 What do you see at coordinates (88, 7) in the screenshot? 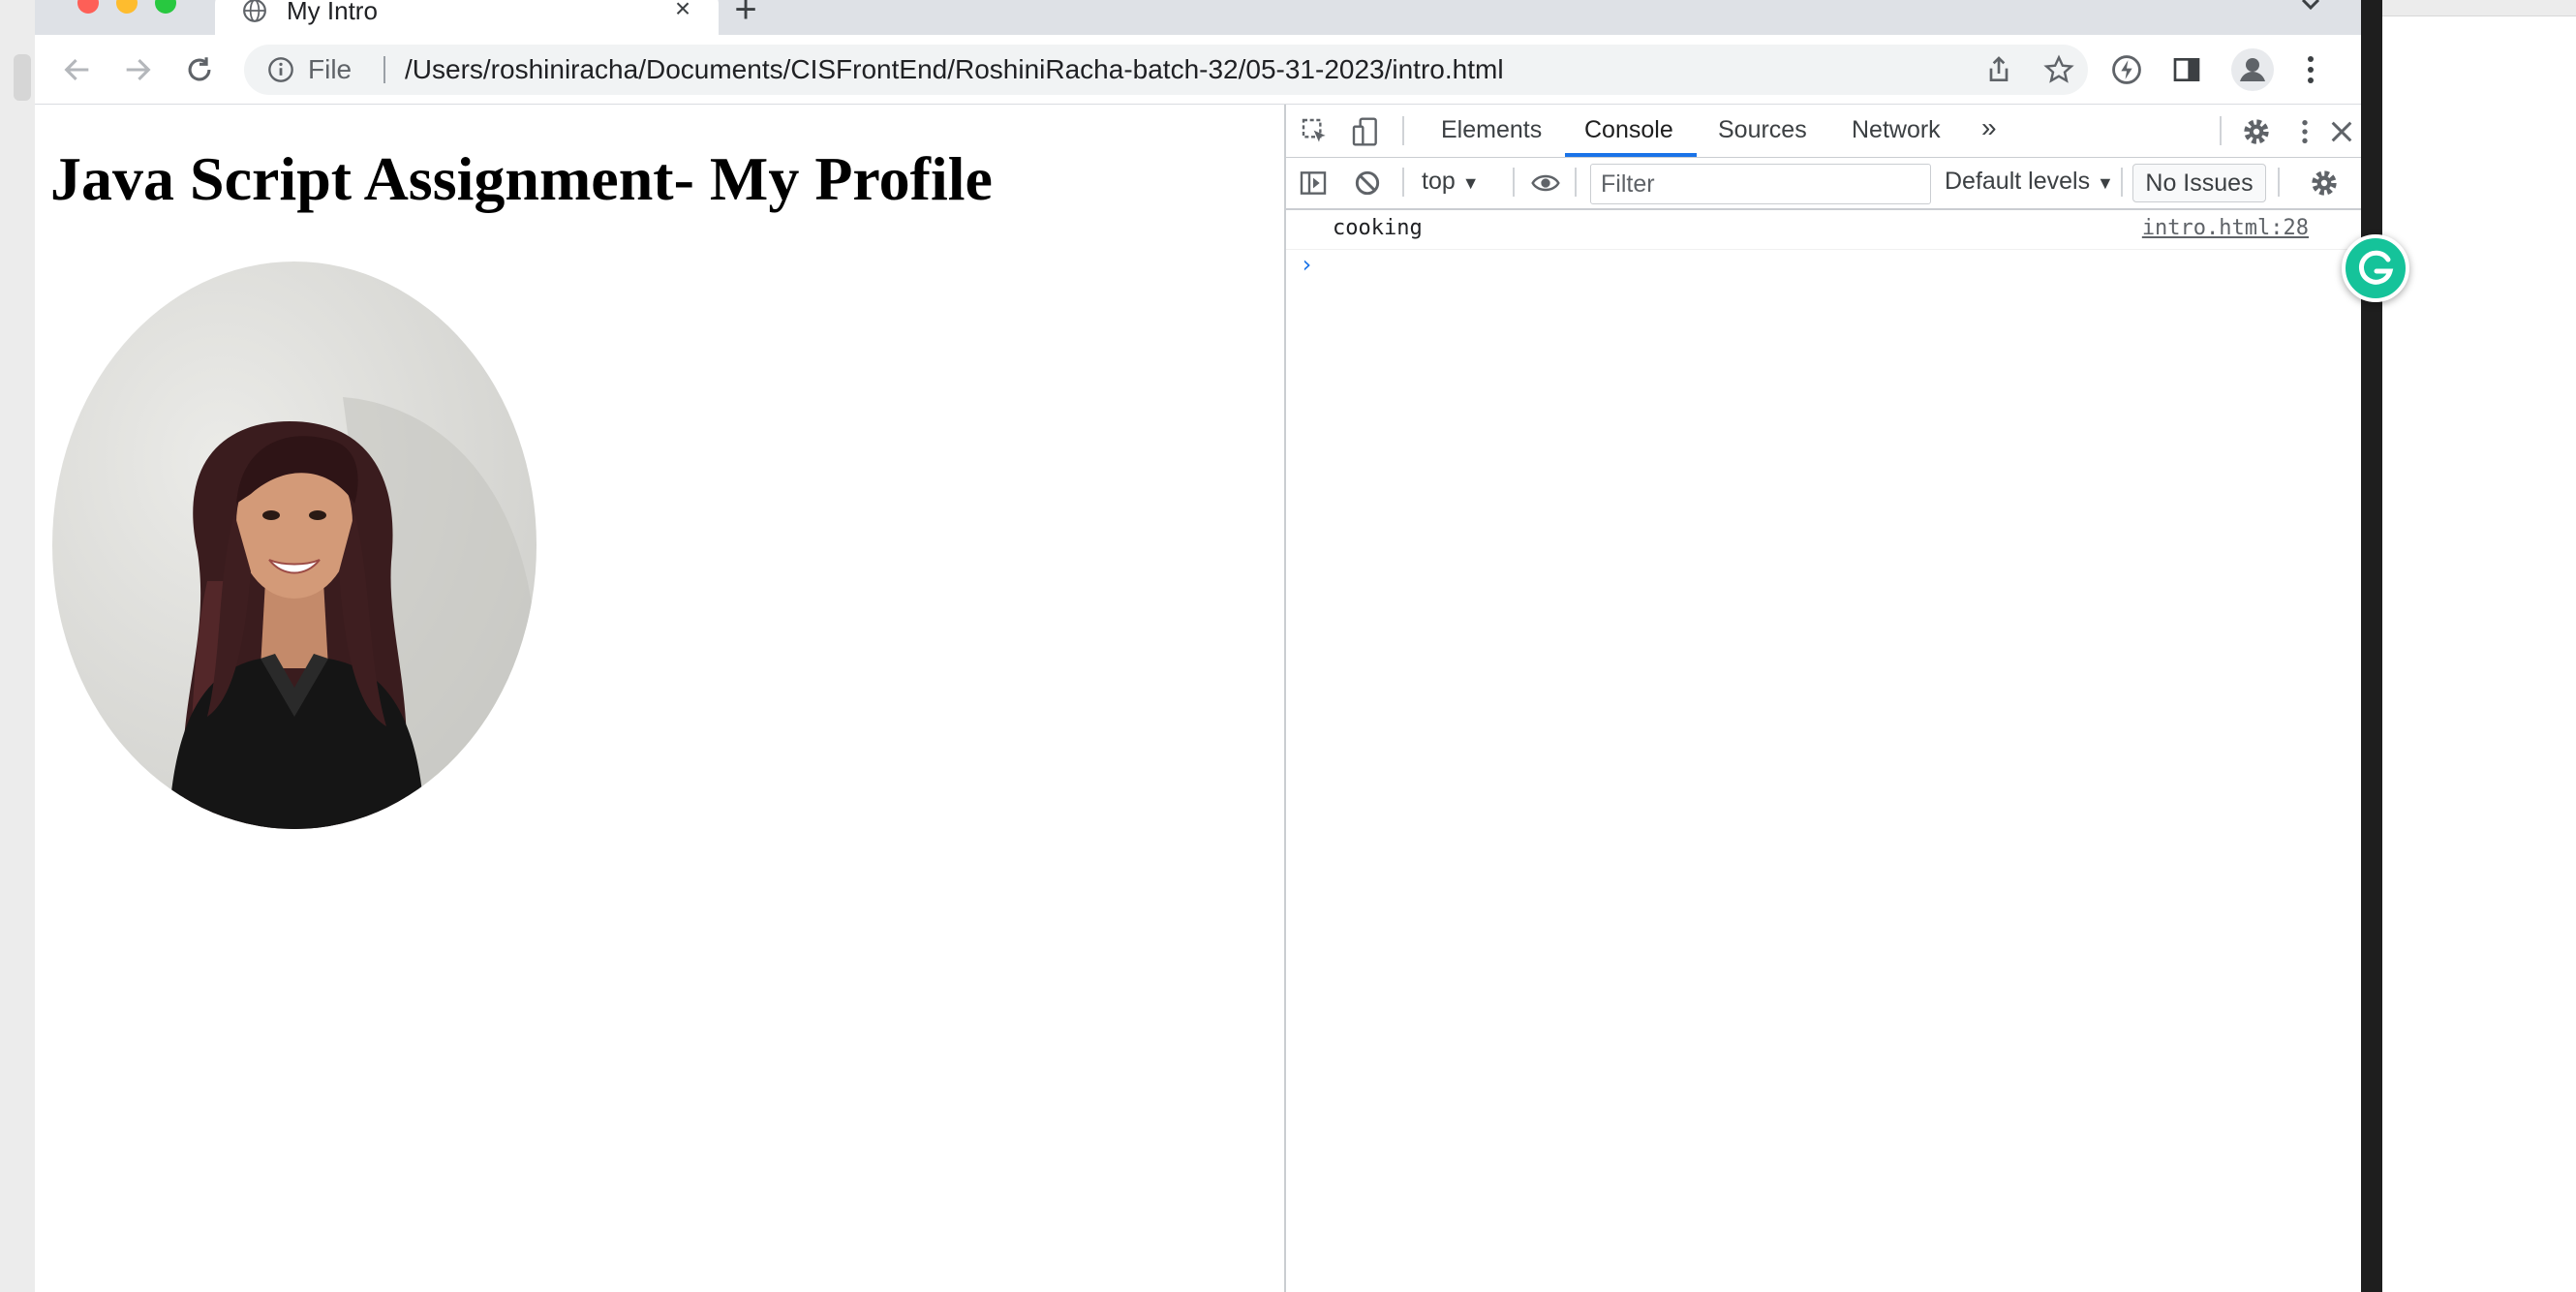
I see `window-close-button` at bounding box center [88, 7].